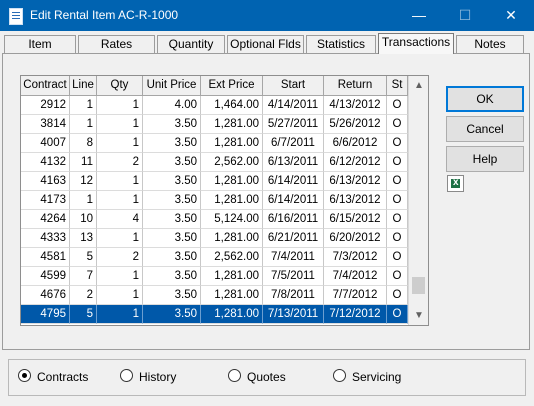 Image resolution: width=534 pixels, height=406 pixels. What do you see at coordinates (355, 85) in the screenshot?
I see `col-header-return: Return` at bounding box center [355, 85].